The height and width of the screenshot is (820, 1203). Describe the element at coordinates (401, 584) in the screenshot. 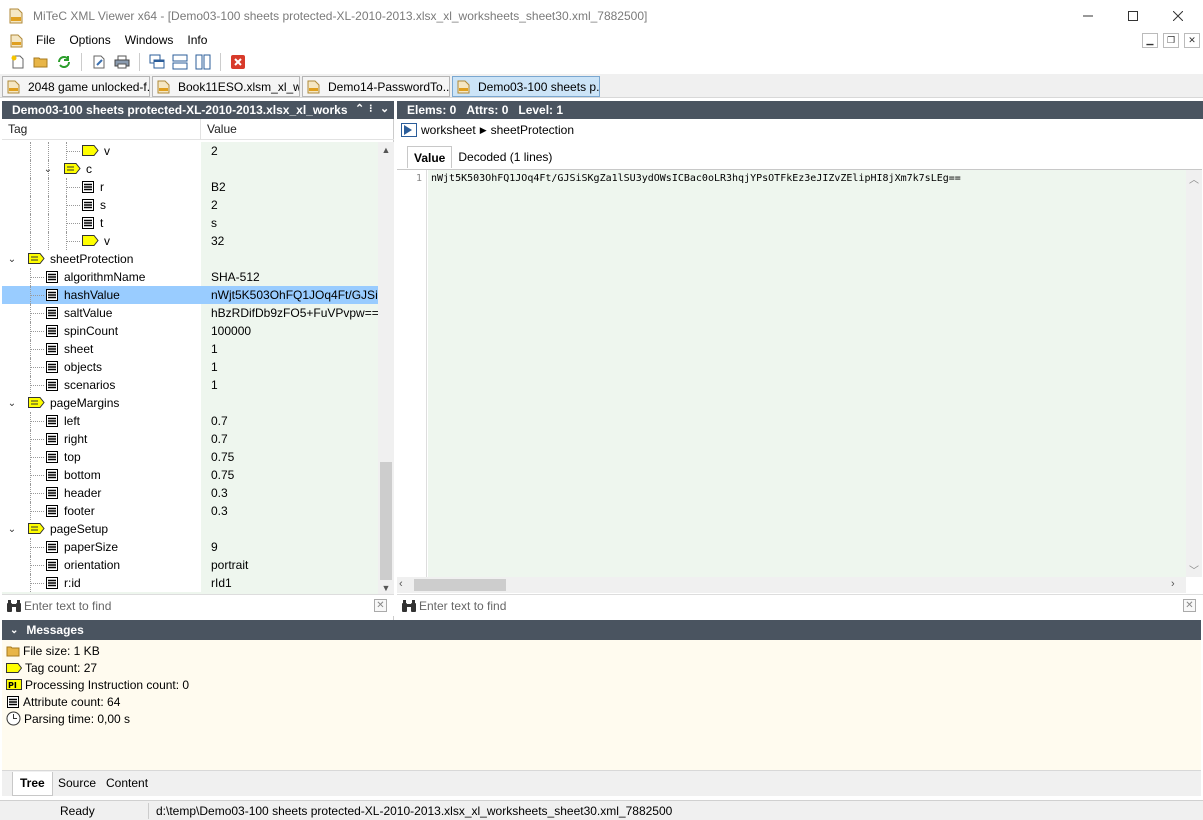

I see `scroll-left-icon: ‹` at that location.